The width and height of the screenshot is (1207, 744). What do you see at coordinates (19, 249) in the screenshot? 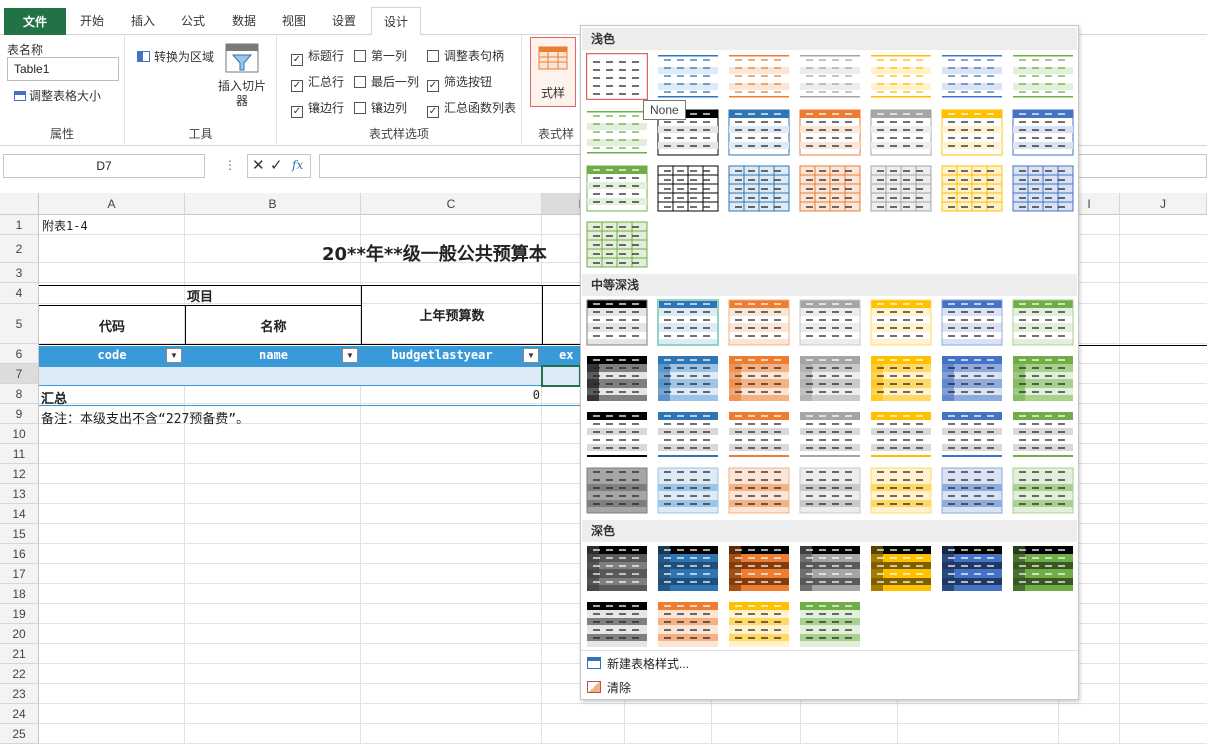
I see `row-header-2: 2` at bounding box center [19, 249].